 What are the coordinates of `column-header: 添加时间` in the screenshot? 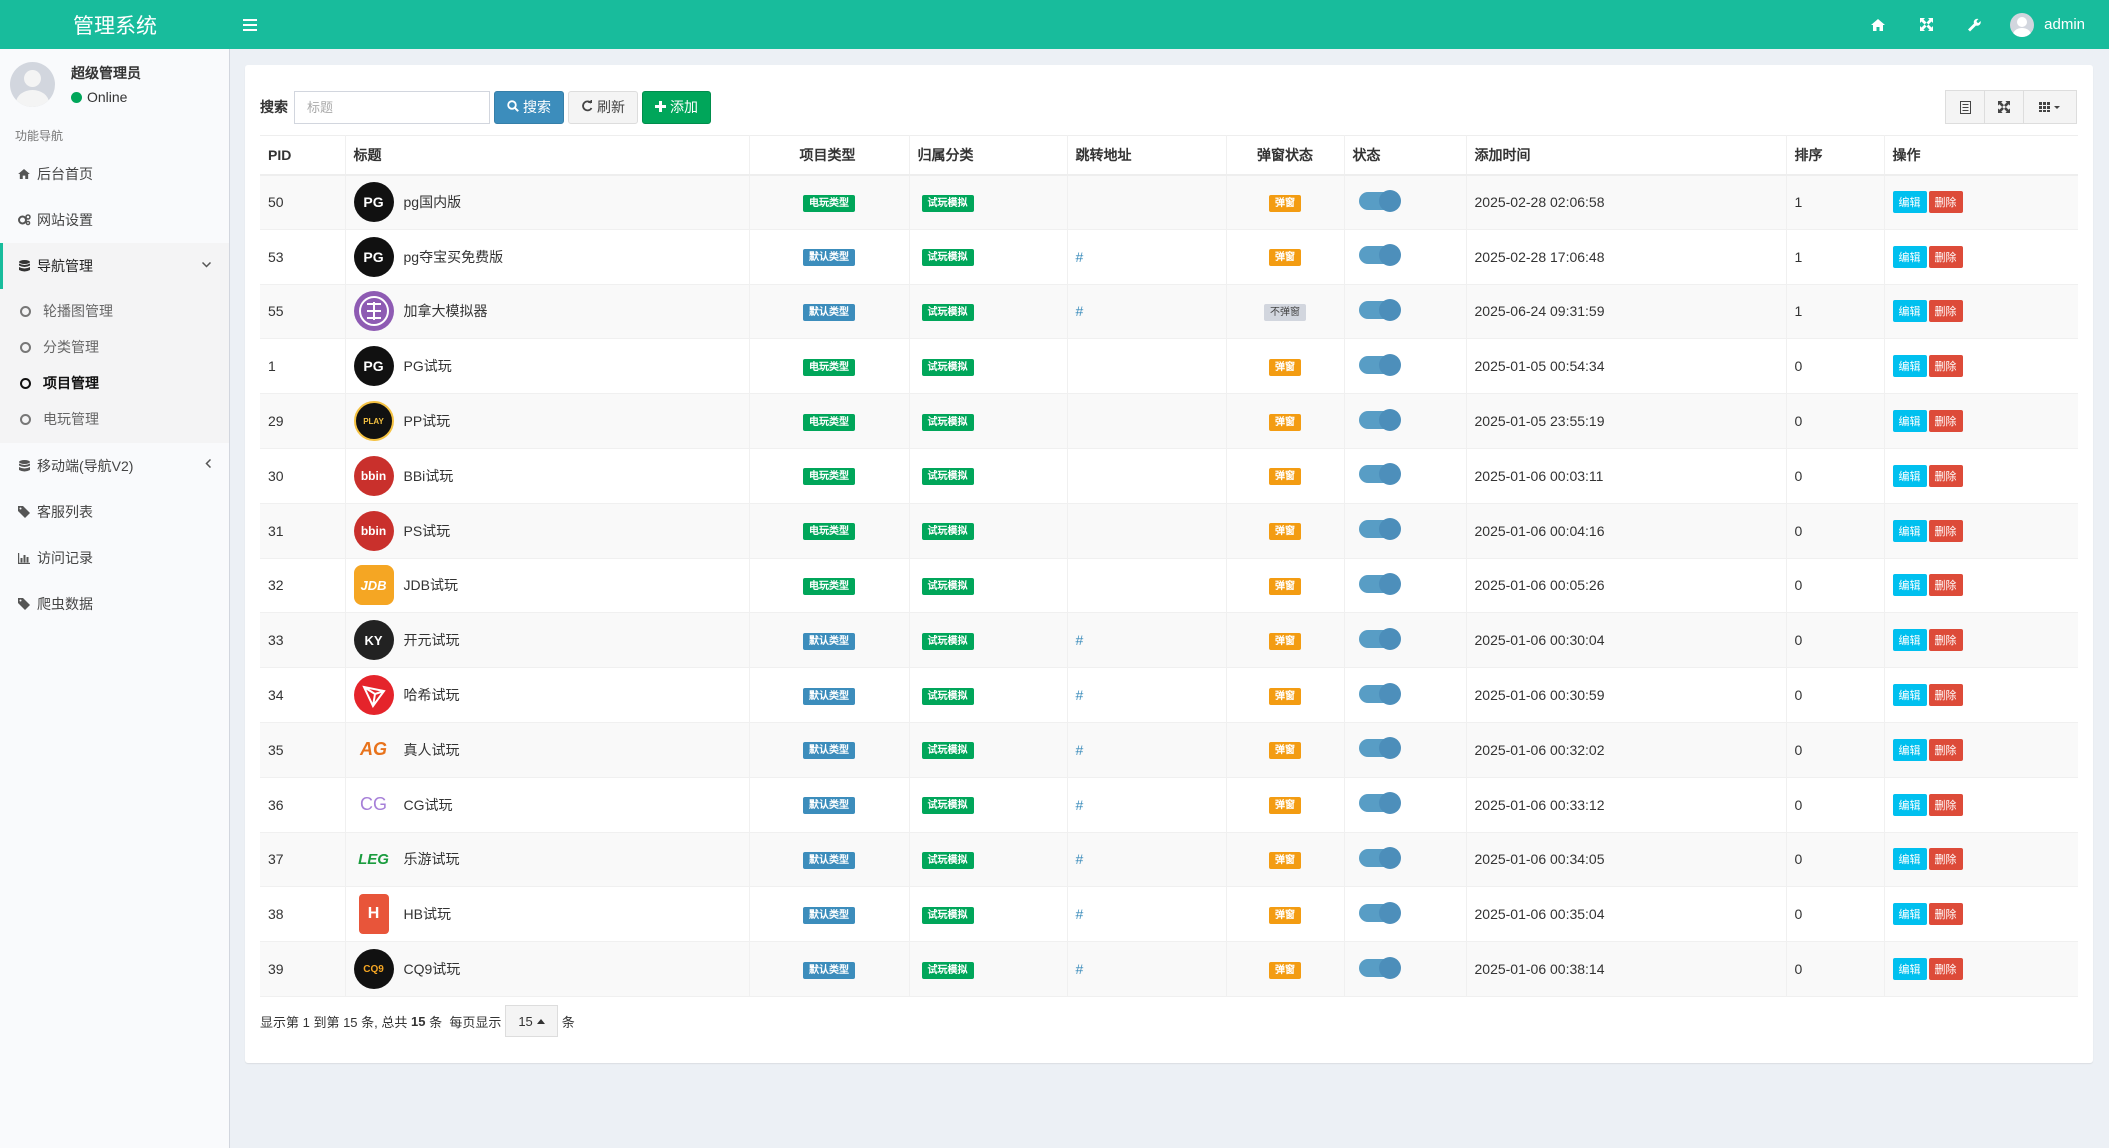 It's located at (1626, 155).